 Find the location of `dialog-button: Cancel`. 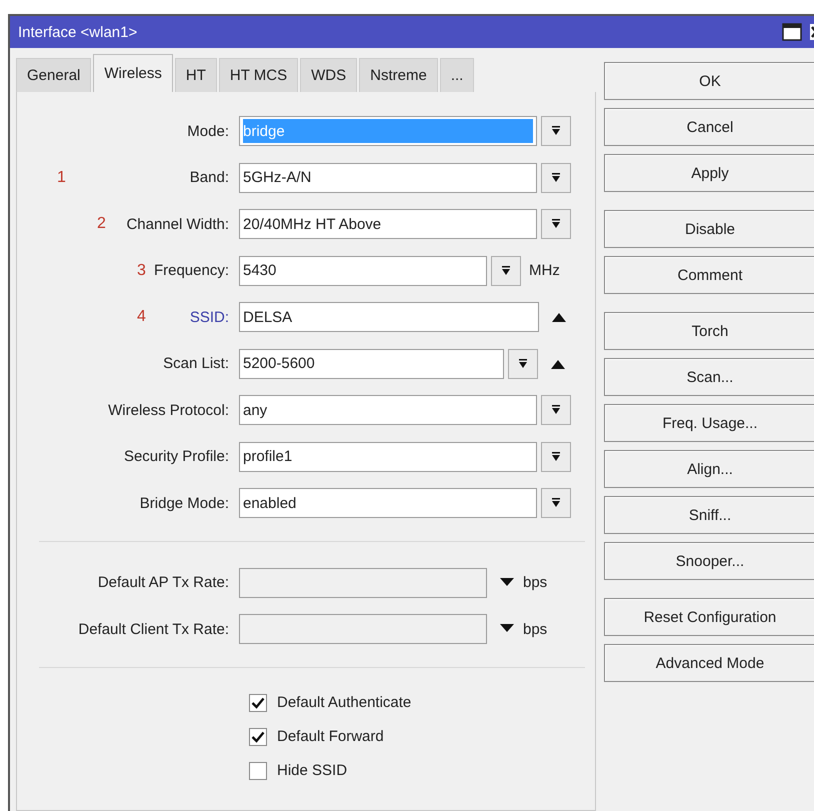

dialog-button: Cancel is located at coordinates (709, 127).